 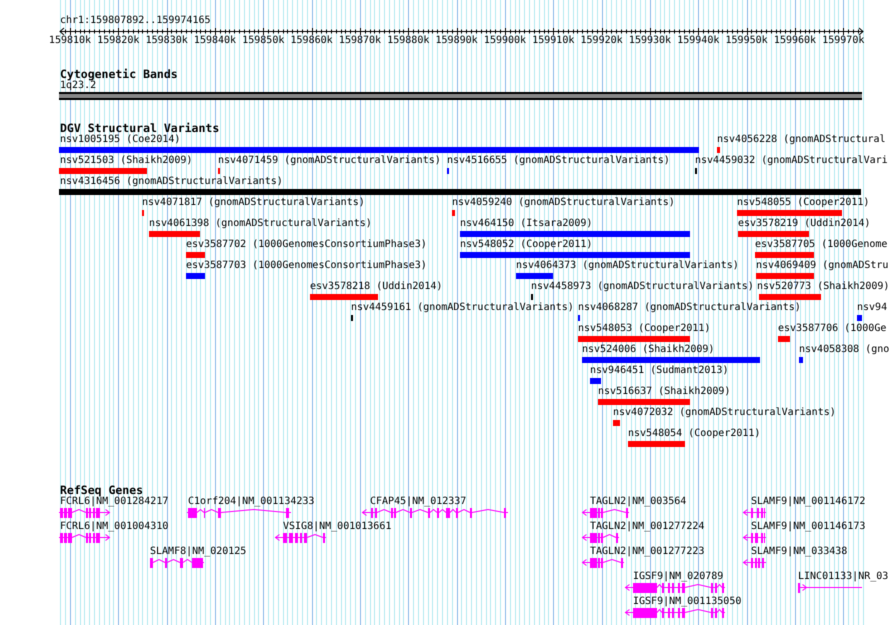 What do you see at coordinates (872, 308) in the screenshot?
I see `variant-label: nsv94` at bounding box center [872, 308].